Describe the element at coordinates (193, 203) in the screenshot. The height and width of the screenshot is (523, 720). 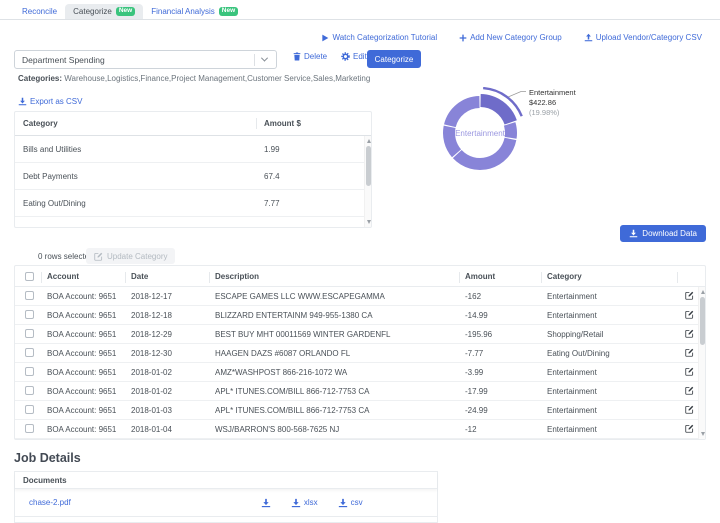
I see `summary-row: Eating Out/Dining 7.77` at that location.